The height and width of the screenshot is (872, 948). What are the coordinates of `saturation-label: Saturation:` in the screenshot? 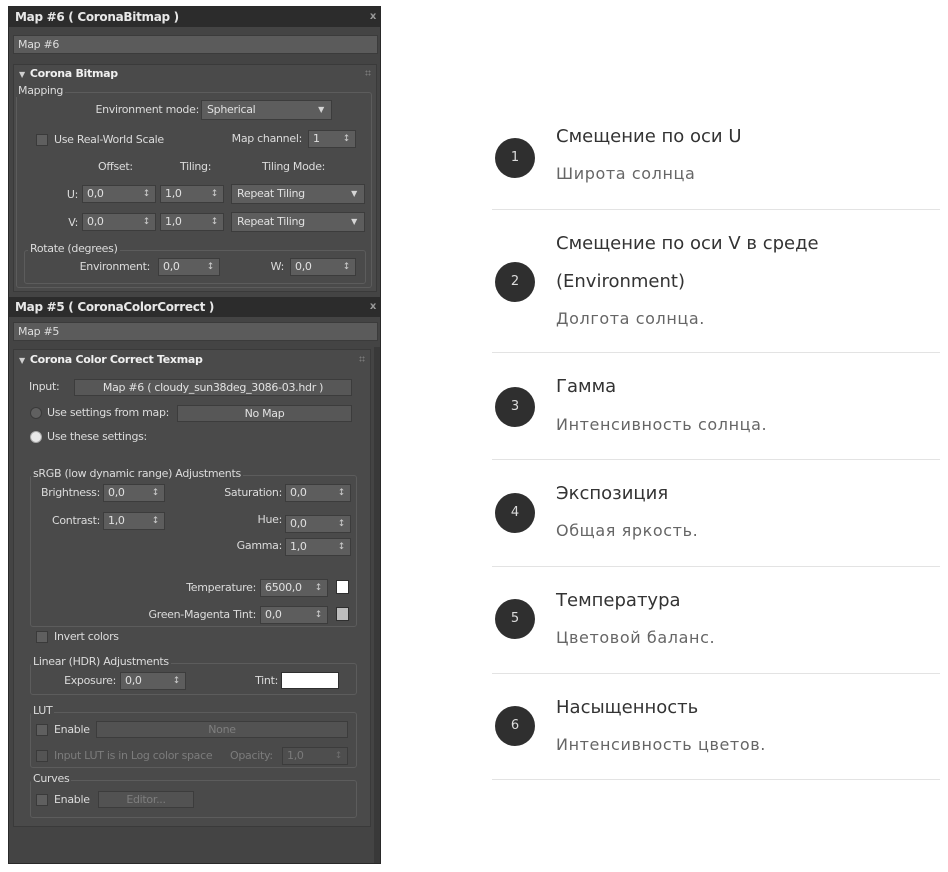 It's located at (253, 492).